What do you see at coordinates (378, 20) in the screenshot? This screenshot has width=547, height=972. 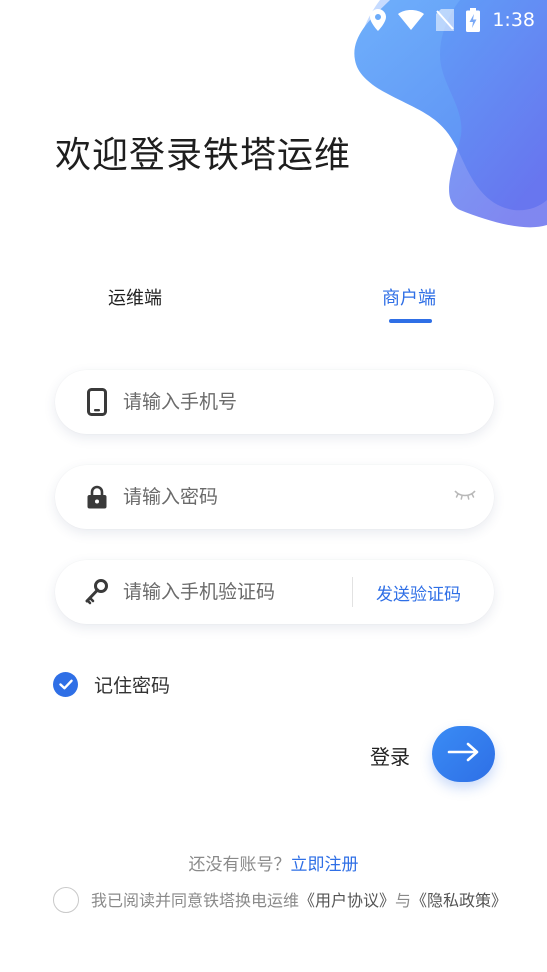 I see `location-icon` at bounding box center [378, 20].